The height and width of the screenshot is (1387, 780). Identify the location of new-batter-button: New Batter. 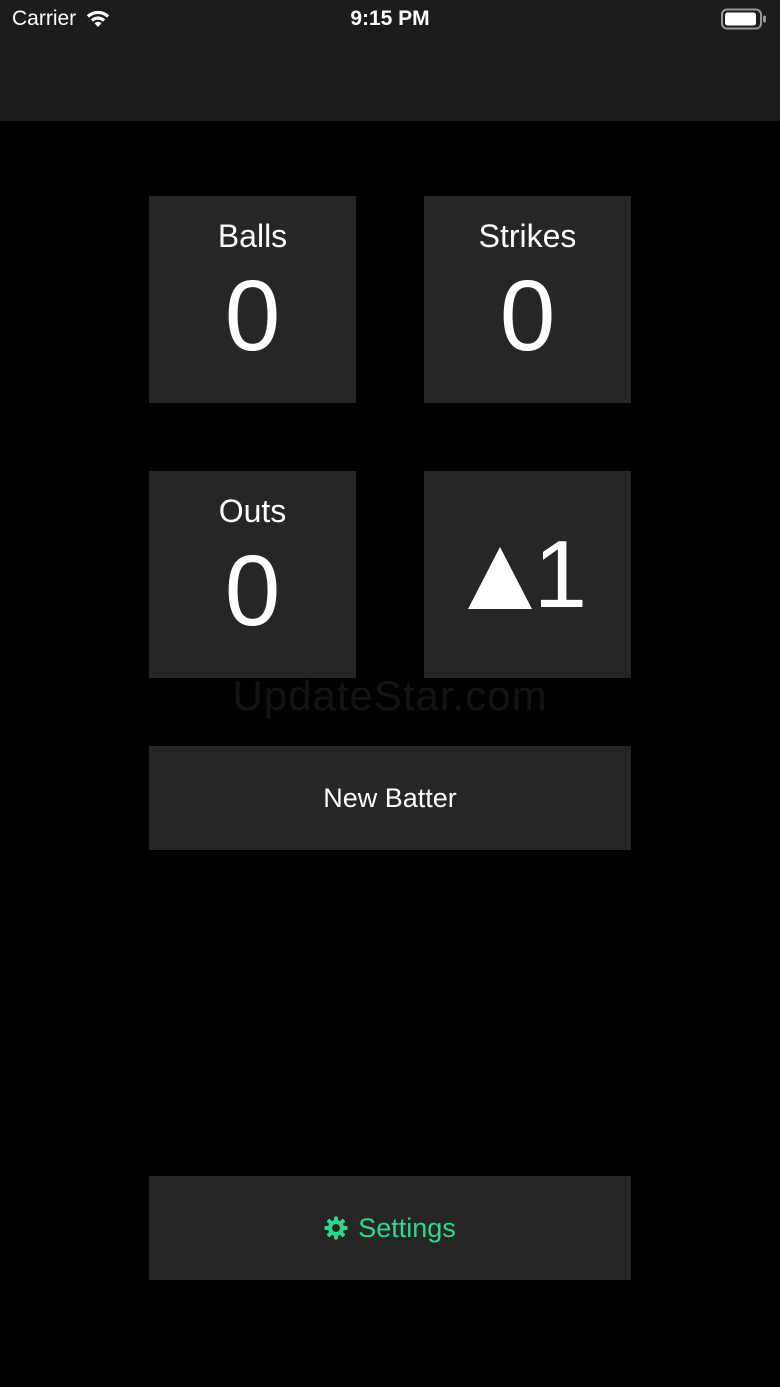
(390, 798).